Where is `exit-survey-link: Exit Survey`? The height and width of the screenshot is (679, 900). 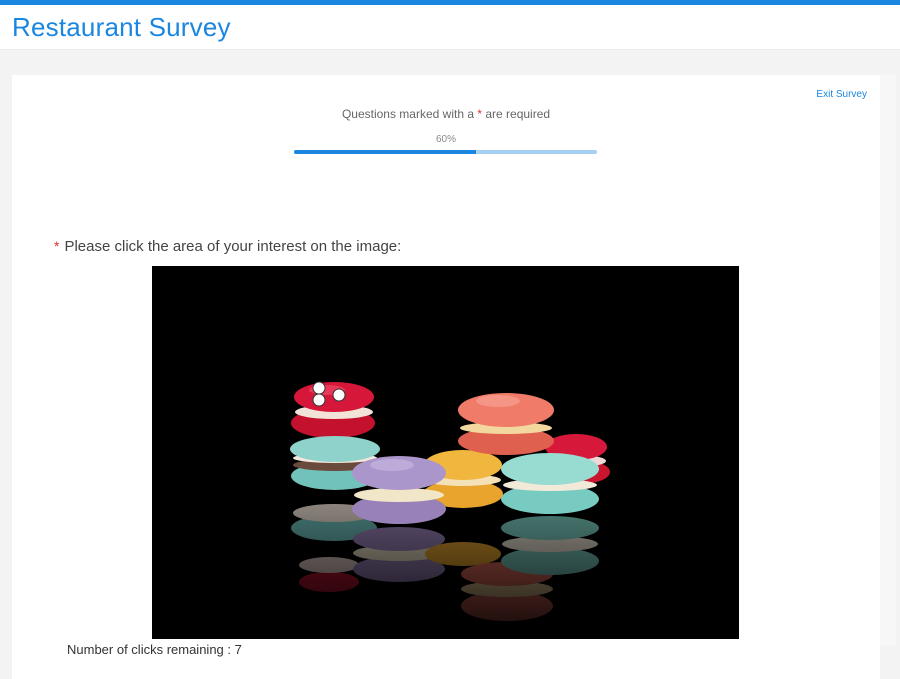
exit-survey-link: Exit Survey is located at coordinates (841, 94).